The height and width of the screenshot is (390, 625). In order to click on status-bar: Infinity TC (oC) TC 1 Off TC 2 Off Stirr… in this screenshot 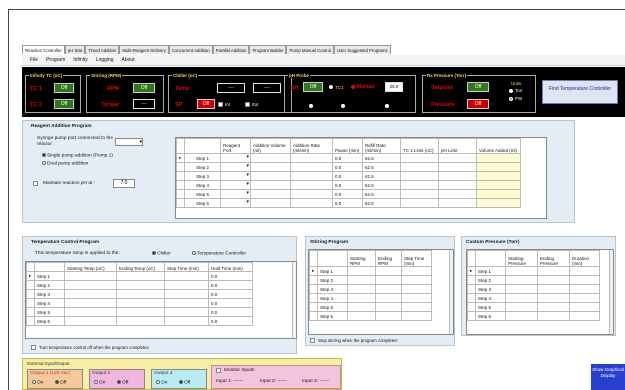, I will do `click(323, 92)`.